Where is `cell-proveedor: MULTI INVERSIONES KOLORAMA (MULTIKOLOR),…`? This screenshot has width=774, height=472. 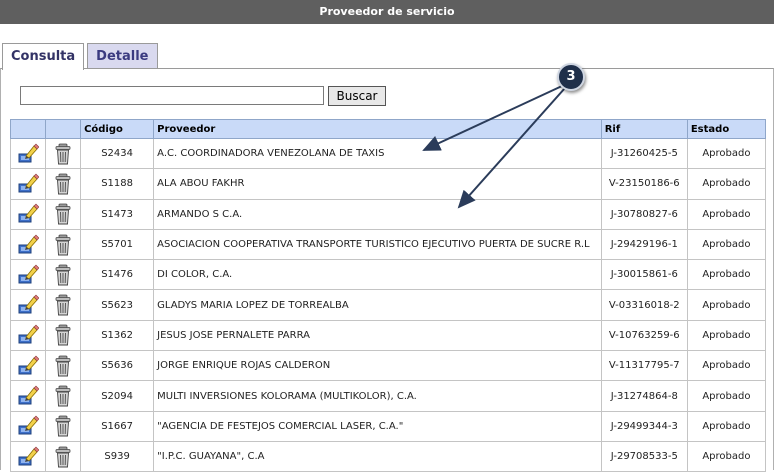 cell-proveedor: MULTI INVERSIONES KOLORAMA (MULTIKOLOR),… is located at coordinates (378, 396).